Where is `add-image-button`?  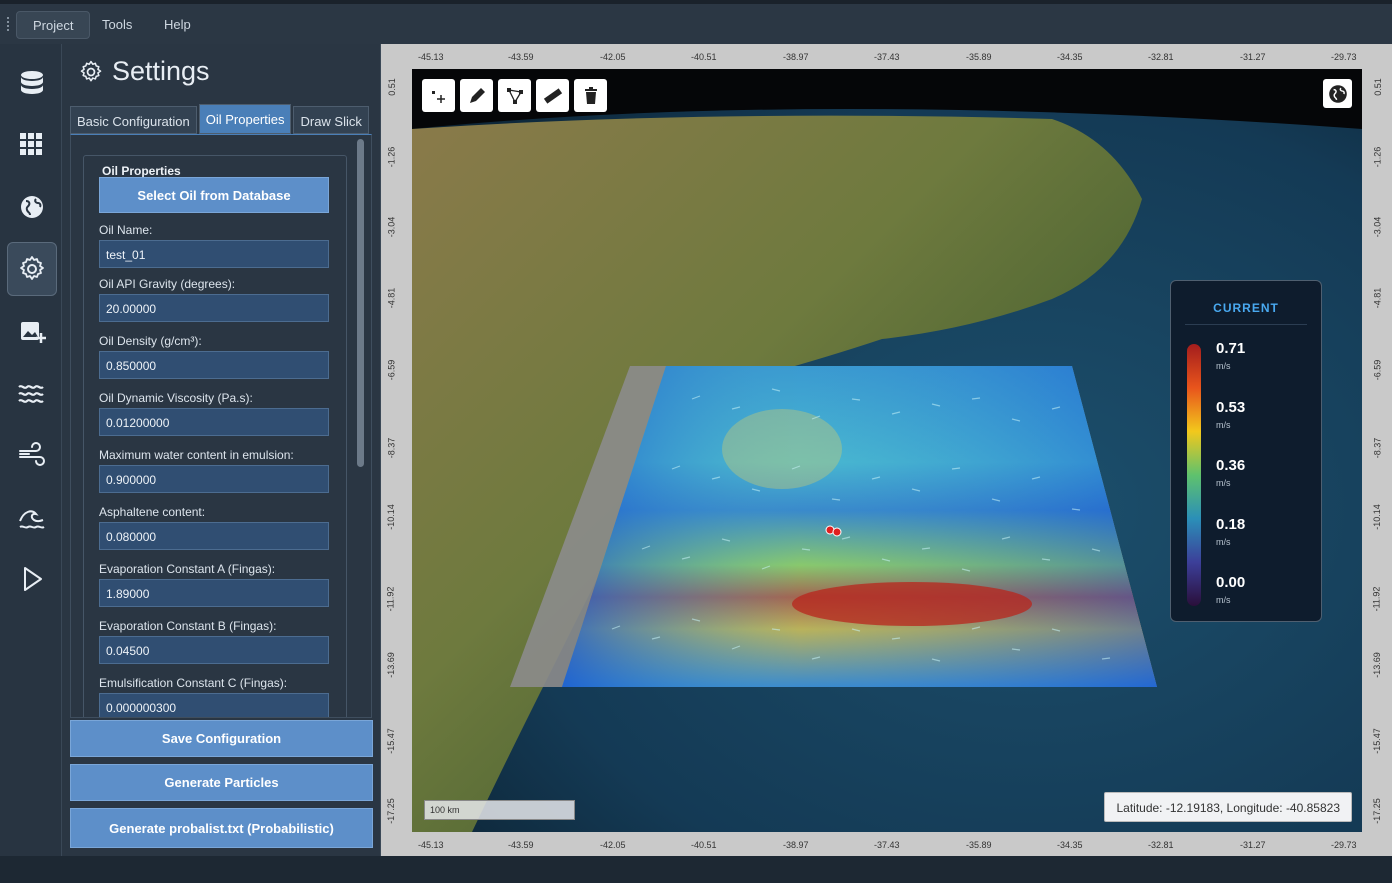 add-image-button is located at coordinates (32, 331).